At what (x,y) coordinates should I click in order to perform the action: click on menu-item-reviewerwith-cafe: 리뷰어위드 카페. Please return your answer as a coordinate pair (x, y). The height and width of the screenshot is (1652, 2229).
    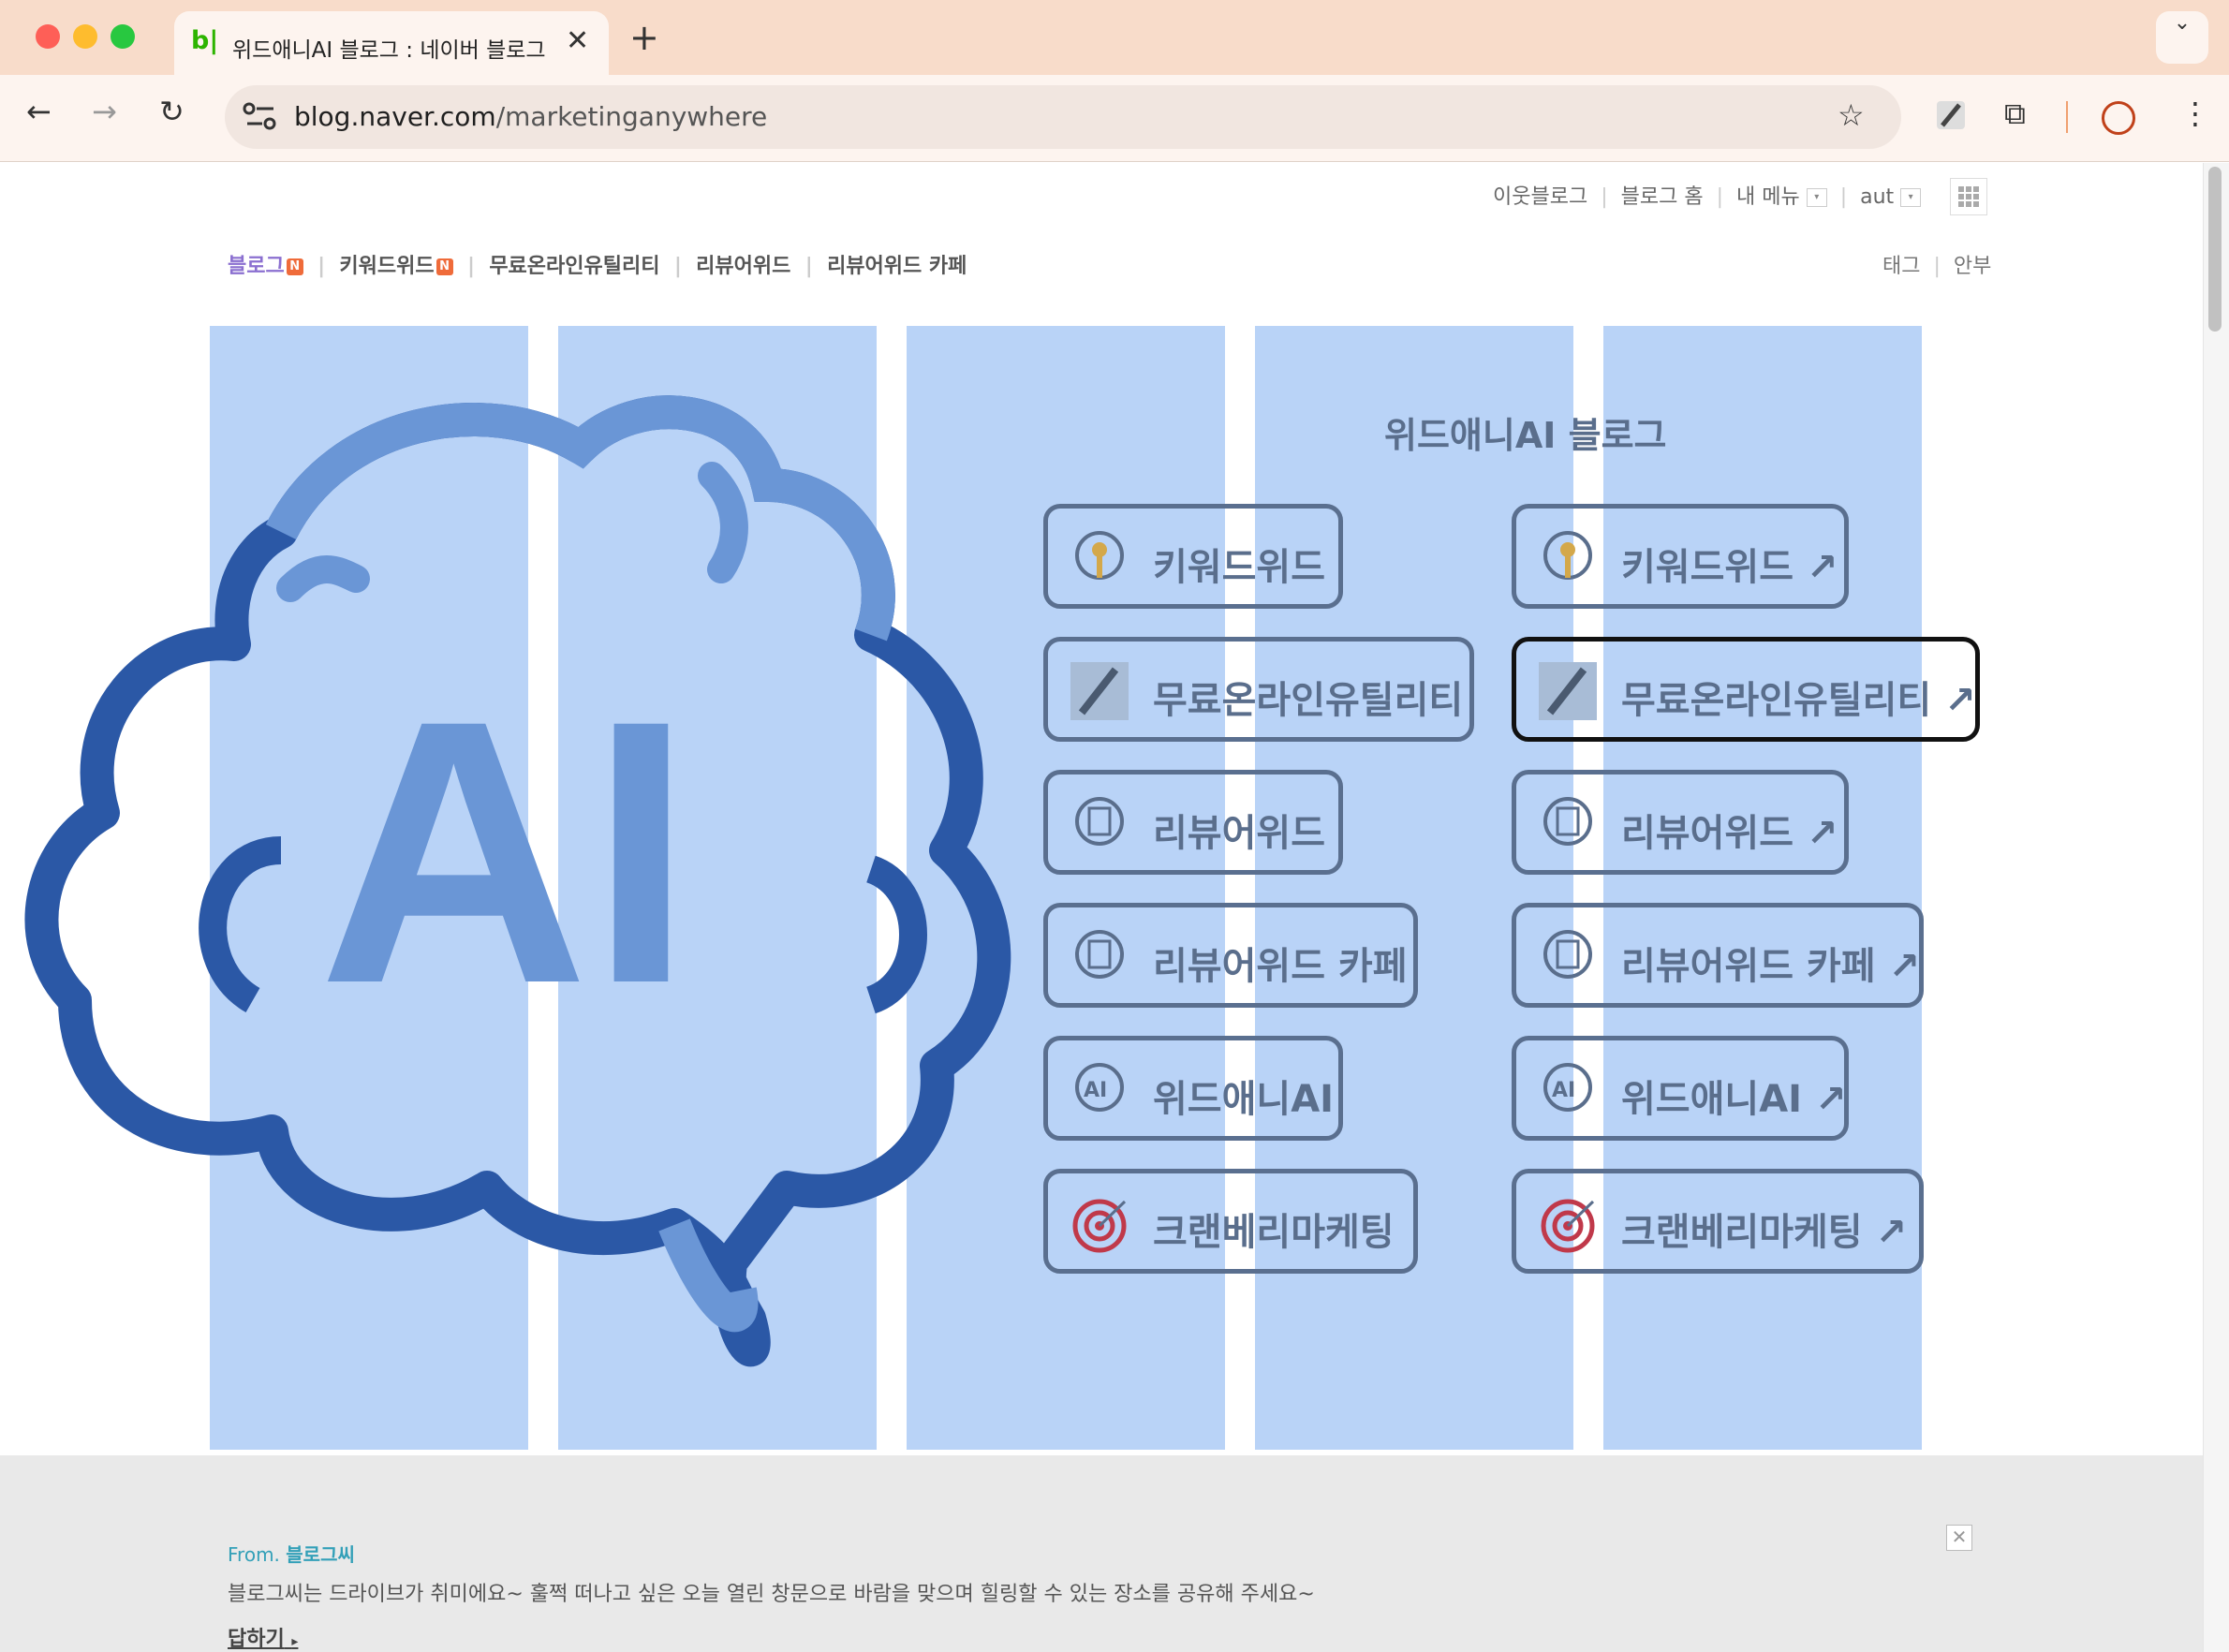
    Looking at the image, I should click on (897, 267).